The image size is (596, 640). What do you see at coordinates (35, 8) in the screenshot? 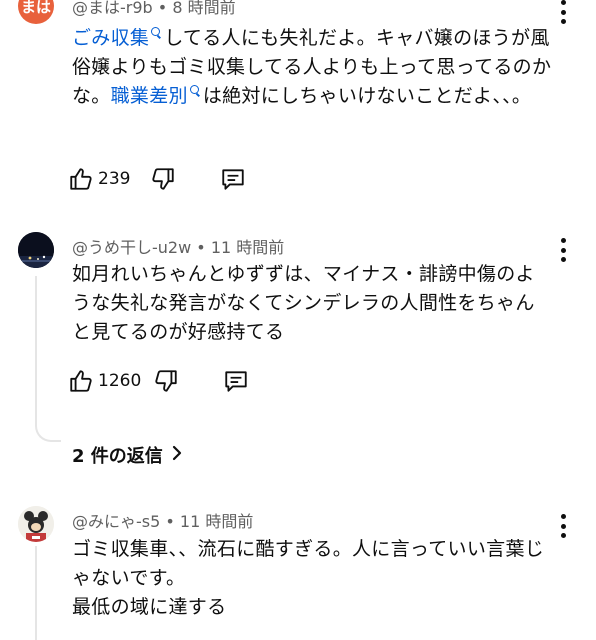
I see `avatar-initials: まは` at bounding box center [35, 8].